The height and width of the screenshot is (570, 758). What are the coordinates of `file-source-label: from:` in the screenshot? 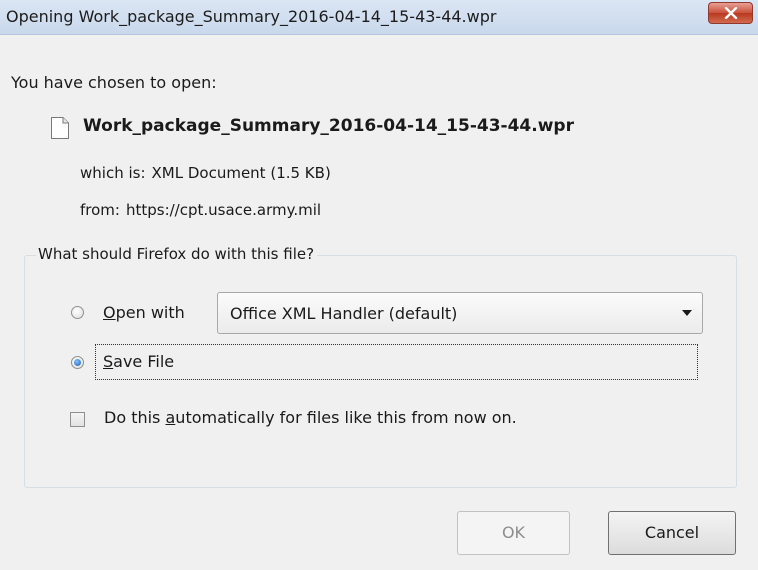 It's located at (100, 210).